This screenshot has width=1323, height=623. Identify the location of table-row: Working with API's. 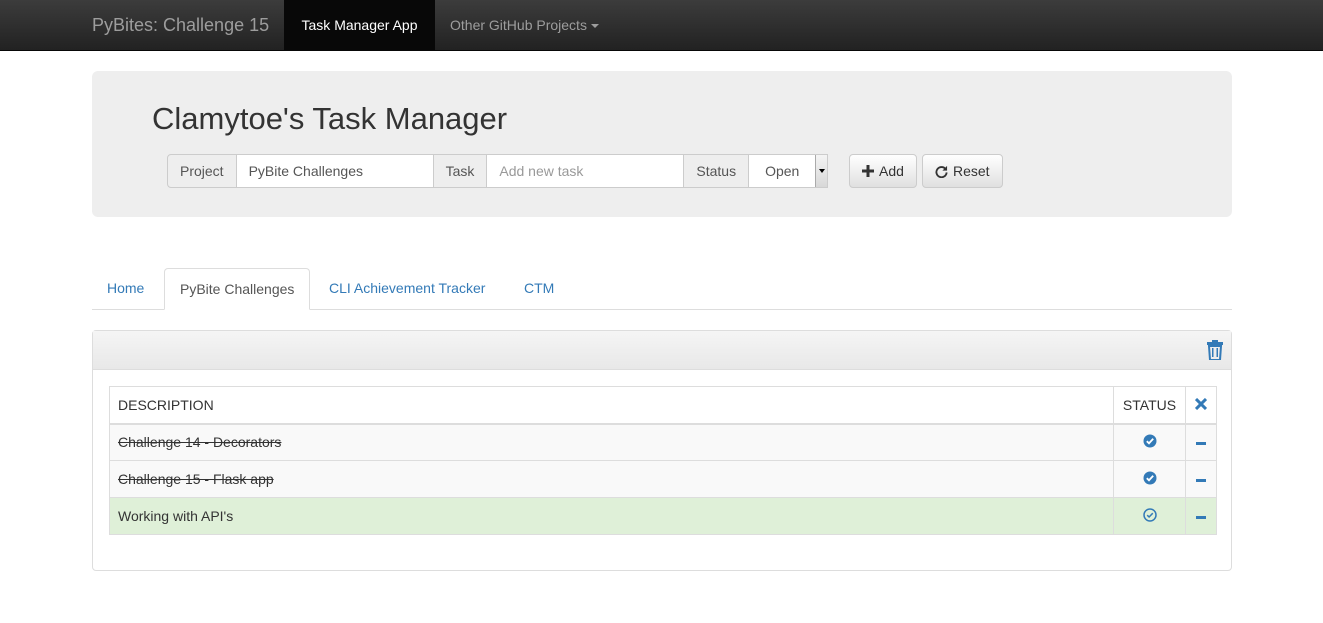
(663, 516).